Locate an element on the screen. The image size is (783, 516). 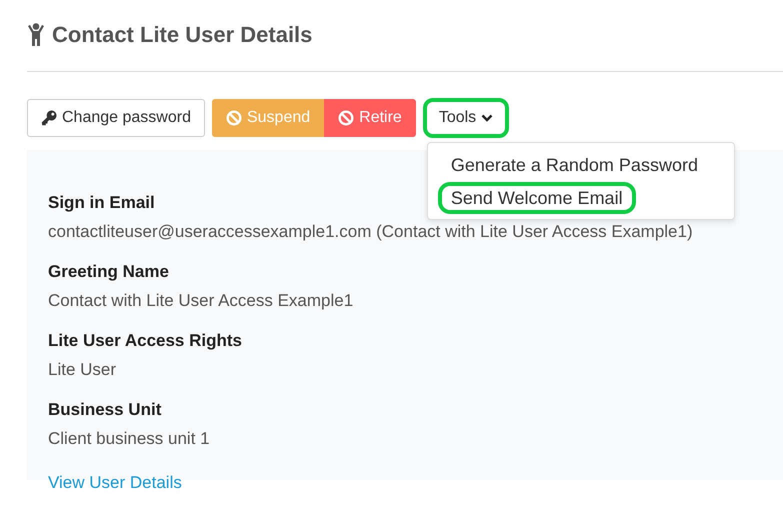
field-value: Lite User is located at coordinates (82, 370).